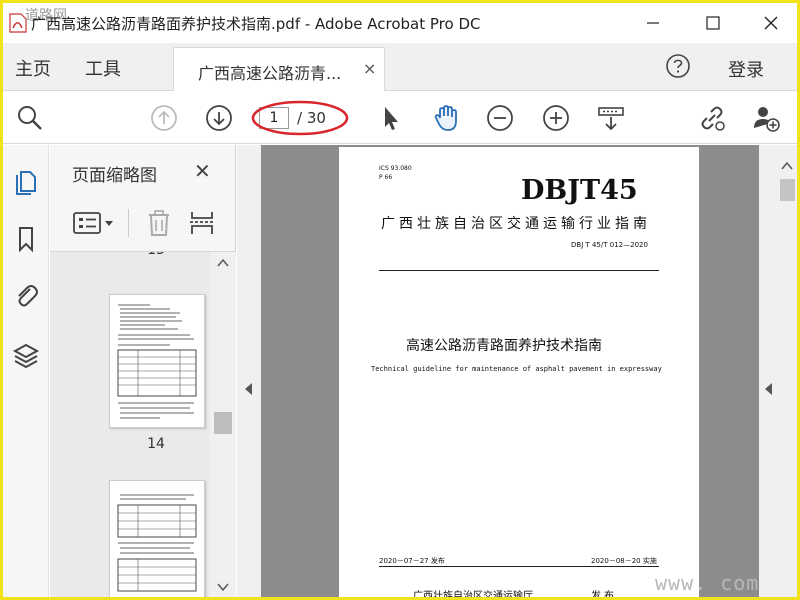 This screenshot has width=800, height=600. I want to click on toolbar: 1 / 30, so click(400, 118).